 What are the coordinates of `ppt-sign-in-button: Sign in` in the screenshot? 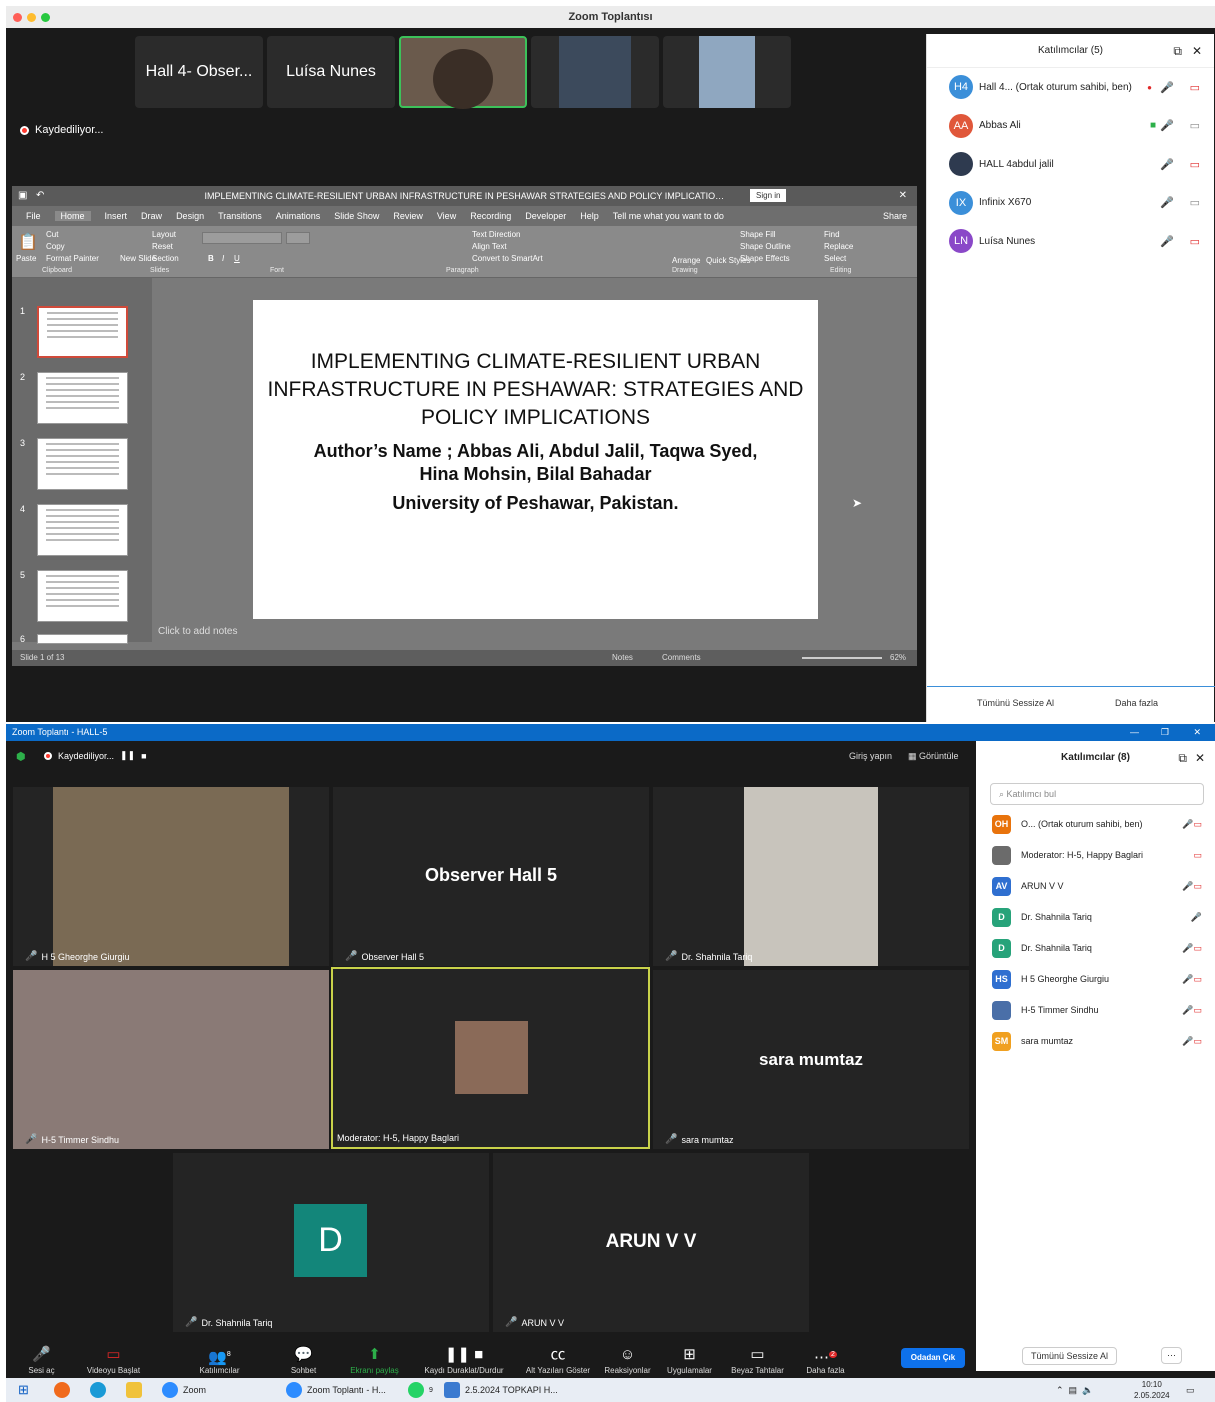 It's located at (768, 195).